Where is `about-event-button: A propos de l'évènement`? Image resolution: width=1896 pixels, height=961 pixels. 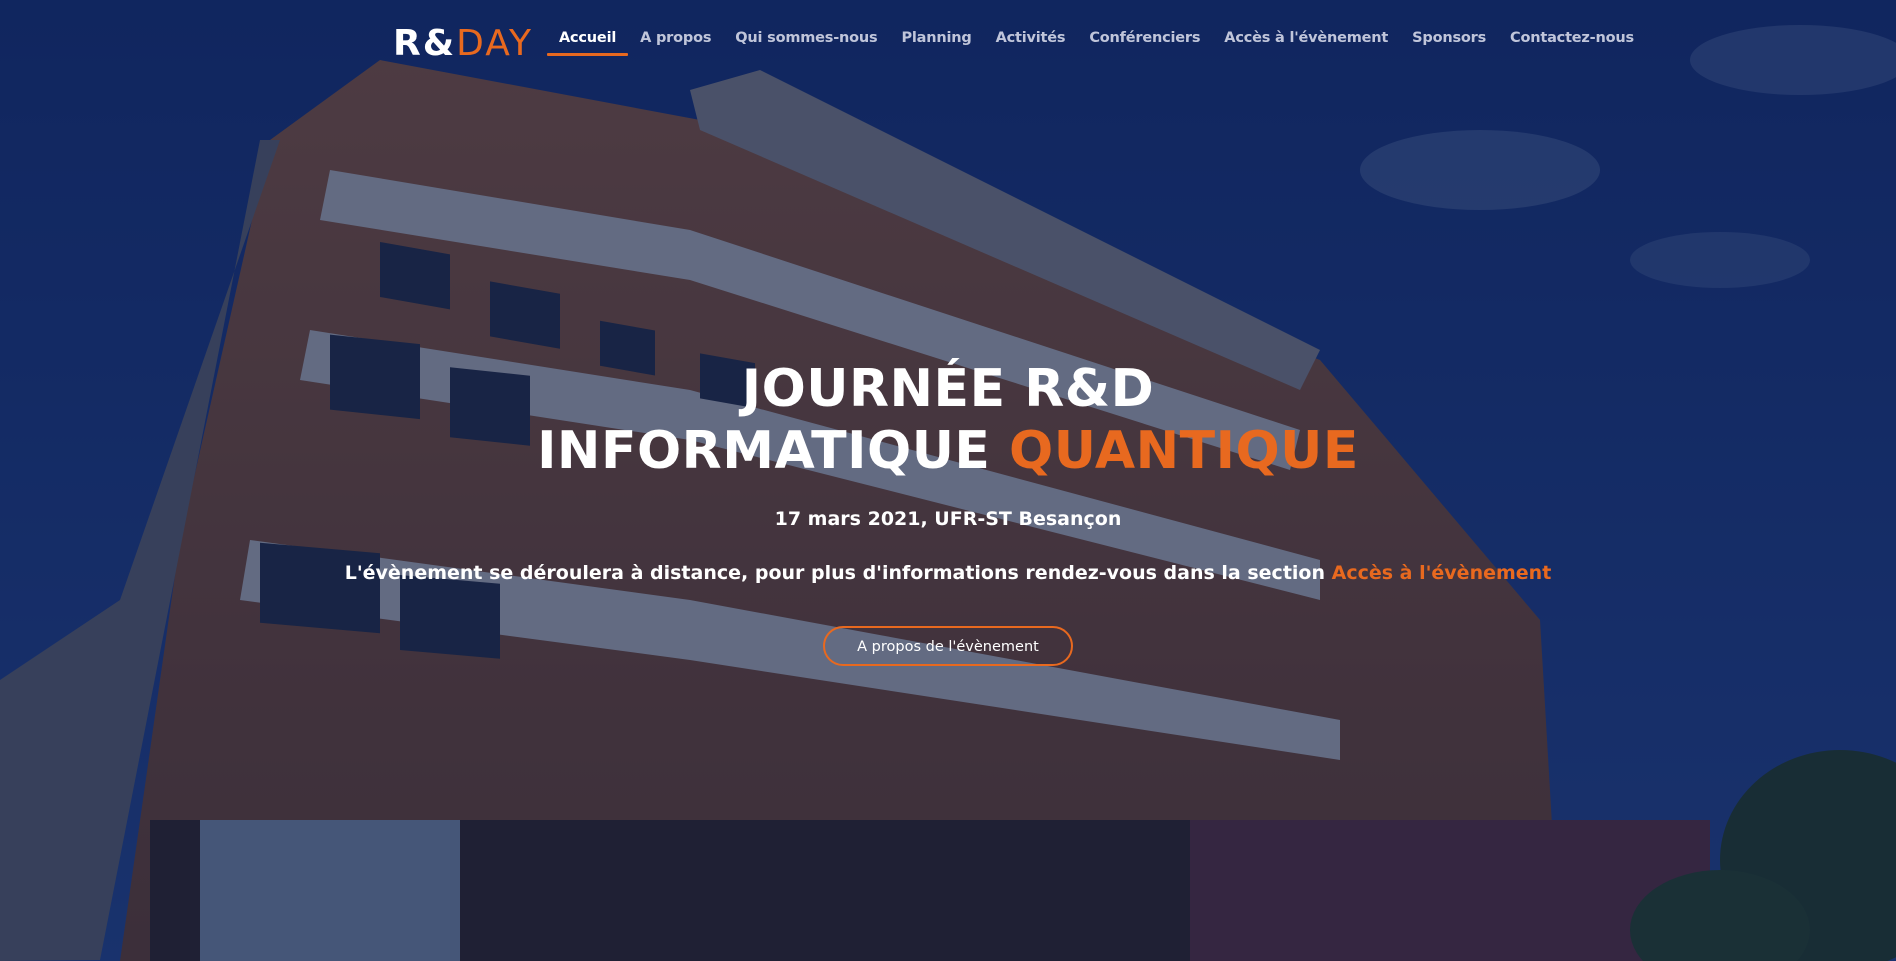
about-event-button: A propos de l'évènement is located at coordinates (948, 646).